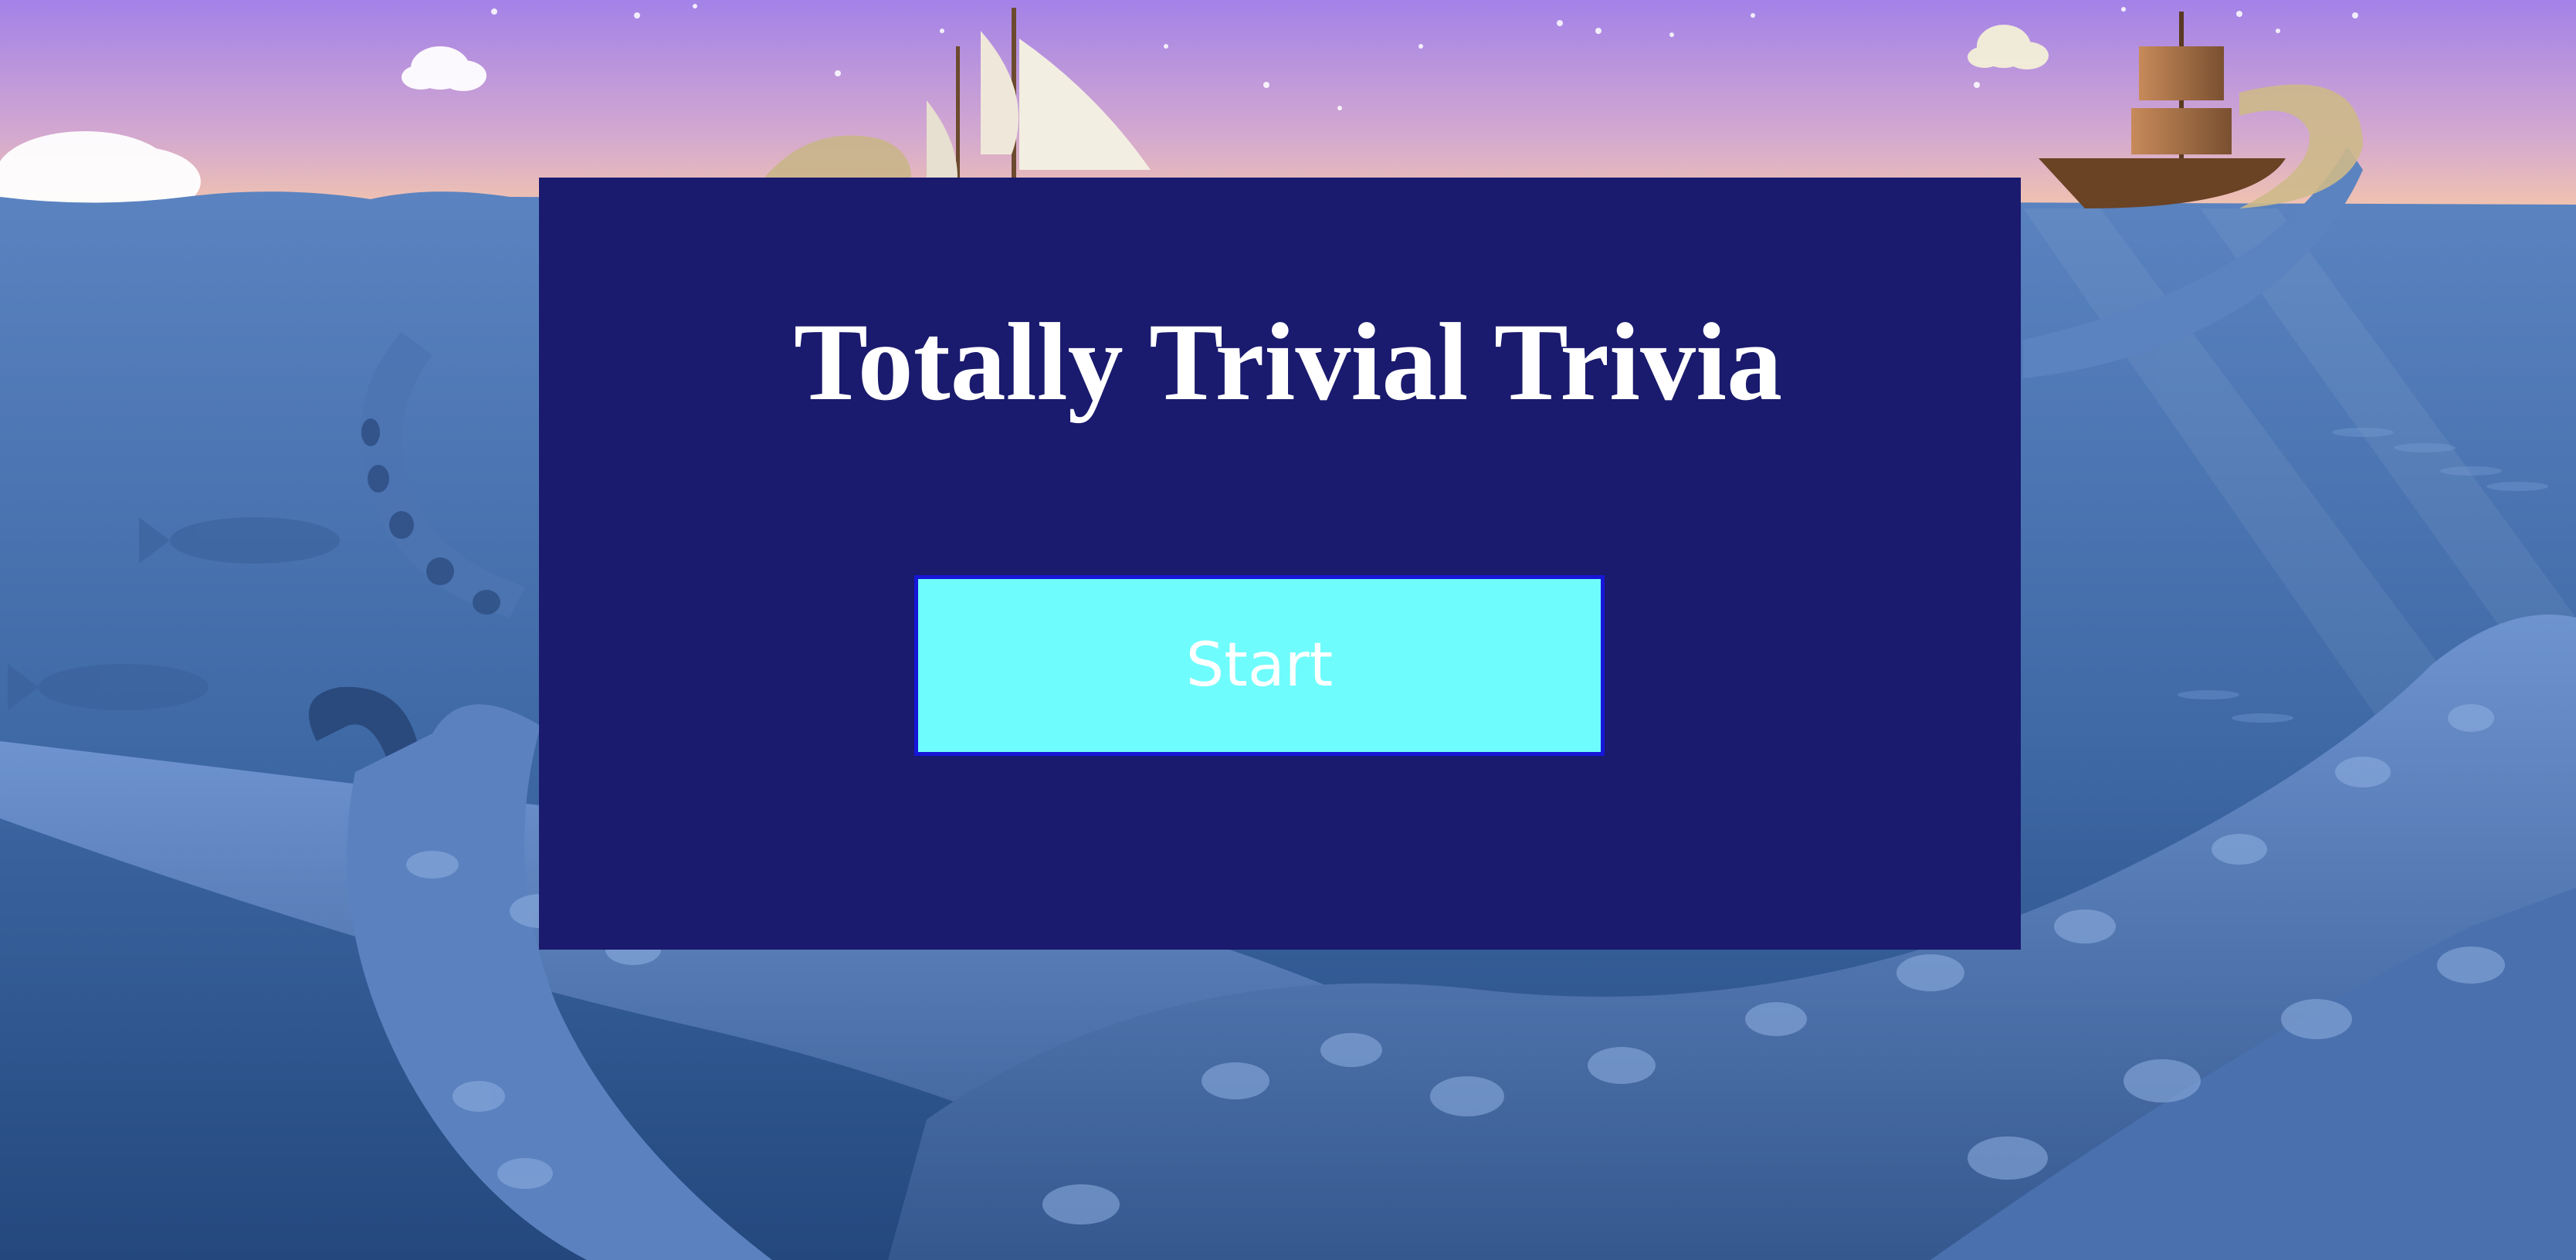 Image resolution: width=2576 pixels, height=1260 pixels. What do you see at coordinates (1288, 362) in the screenshot?
I see `game-title: Totally Trivial Trivia` at bounding box center [1288, 362].